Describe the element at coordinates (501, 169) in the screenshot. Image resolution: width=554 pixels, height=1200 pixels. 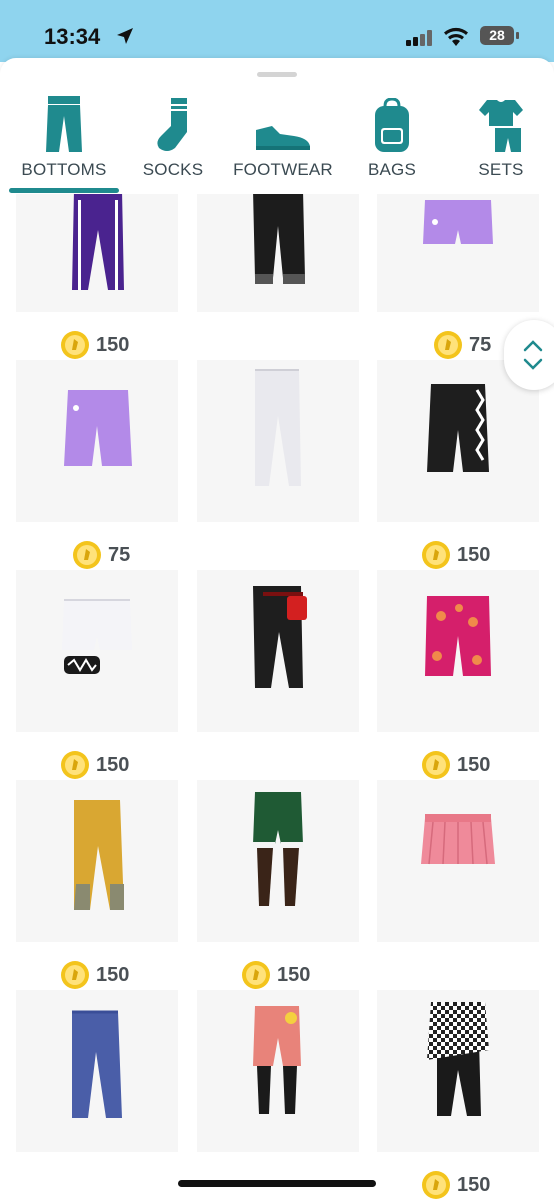
I see `tab-label: SETS` at that location.